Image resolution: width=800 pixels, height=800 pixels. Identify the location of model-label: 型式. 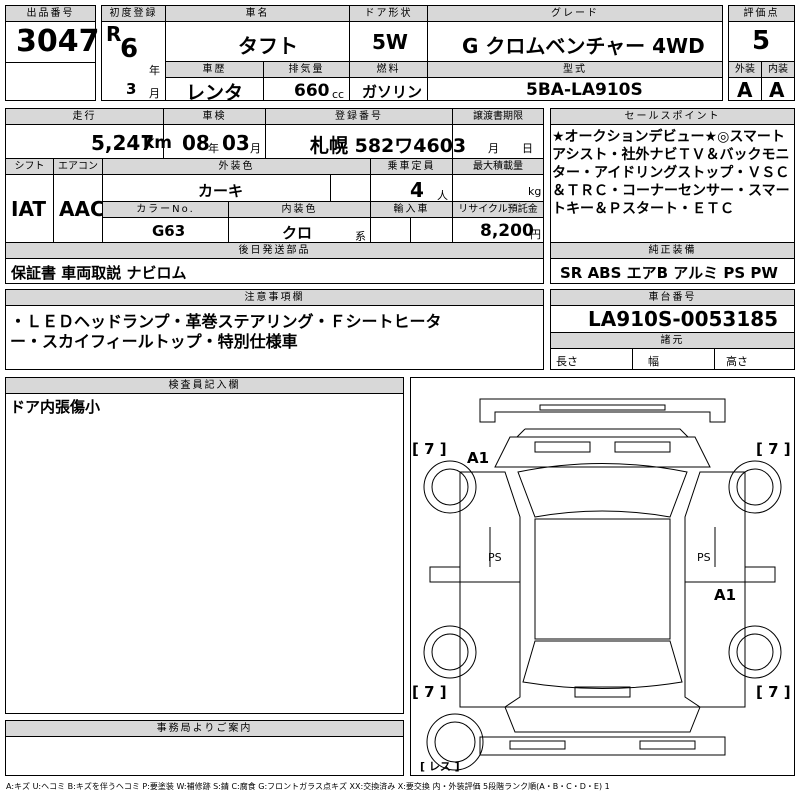
(575, 69).